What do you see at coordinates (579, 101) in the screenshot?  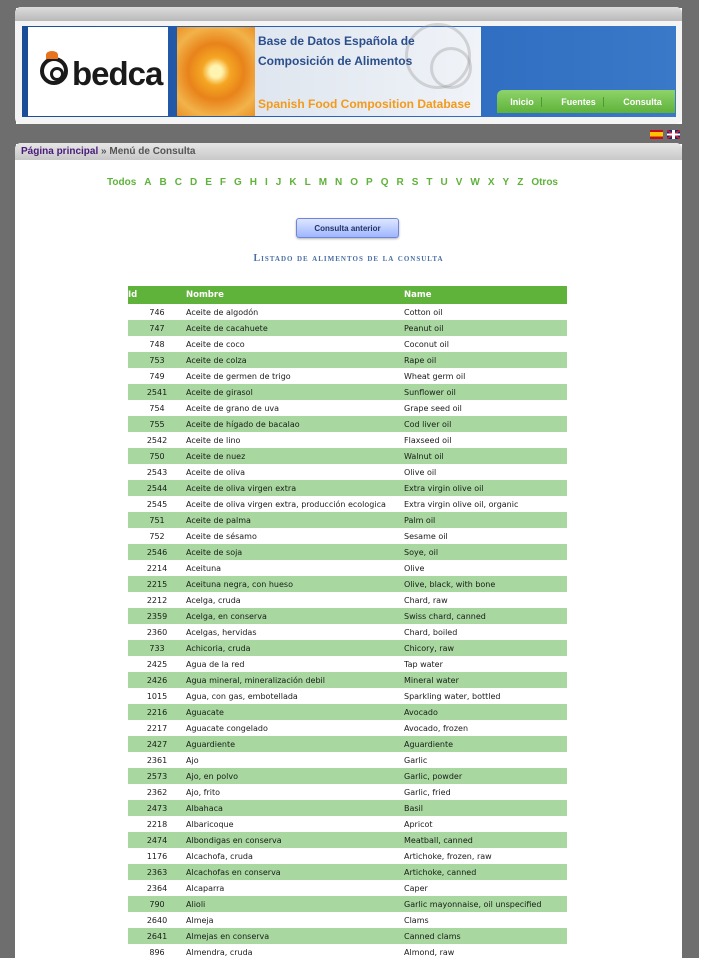 I see `nav-fuentes: Fuentes` at bounding box center [579, 101].